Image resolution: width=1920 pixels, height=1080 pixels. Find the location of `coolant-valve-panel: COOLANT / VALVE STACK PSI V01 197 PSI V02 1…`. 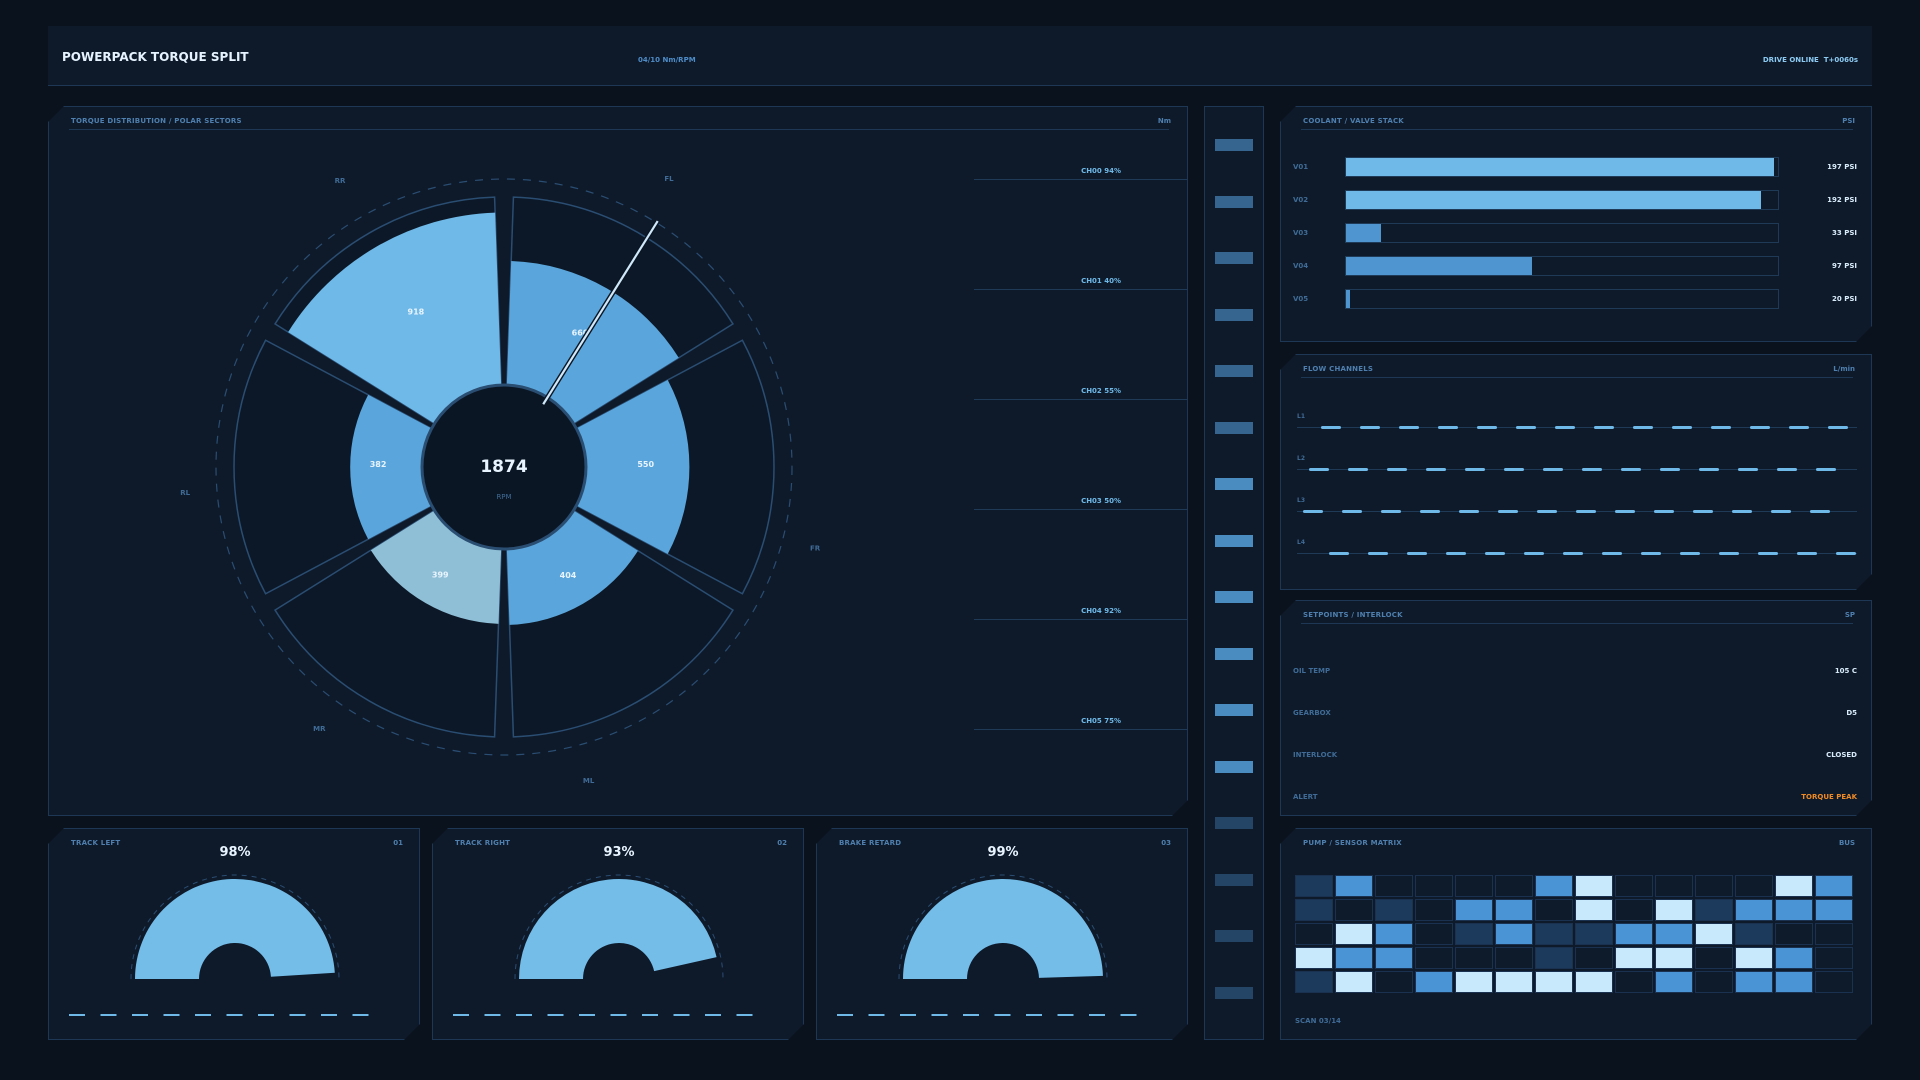

coolant-valve-panel: COOLANT / VALVE STACK PSI V01 197 PSI V02 1… is located at coordinates (1576, 224).